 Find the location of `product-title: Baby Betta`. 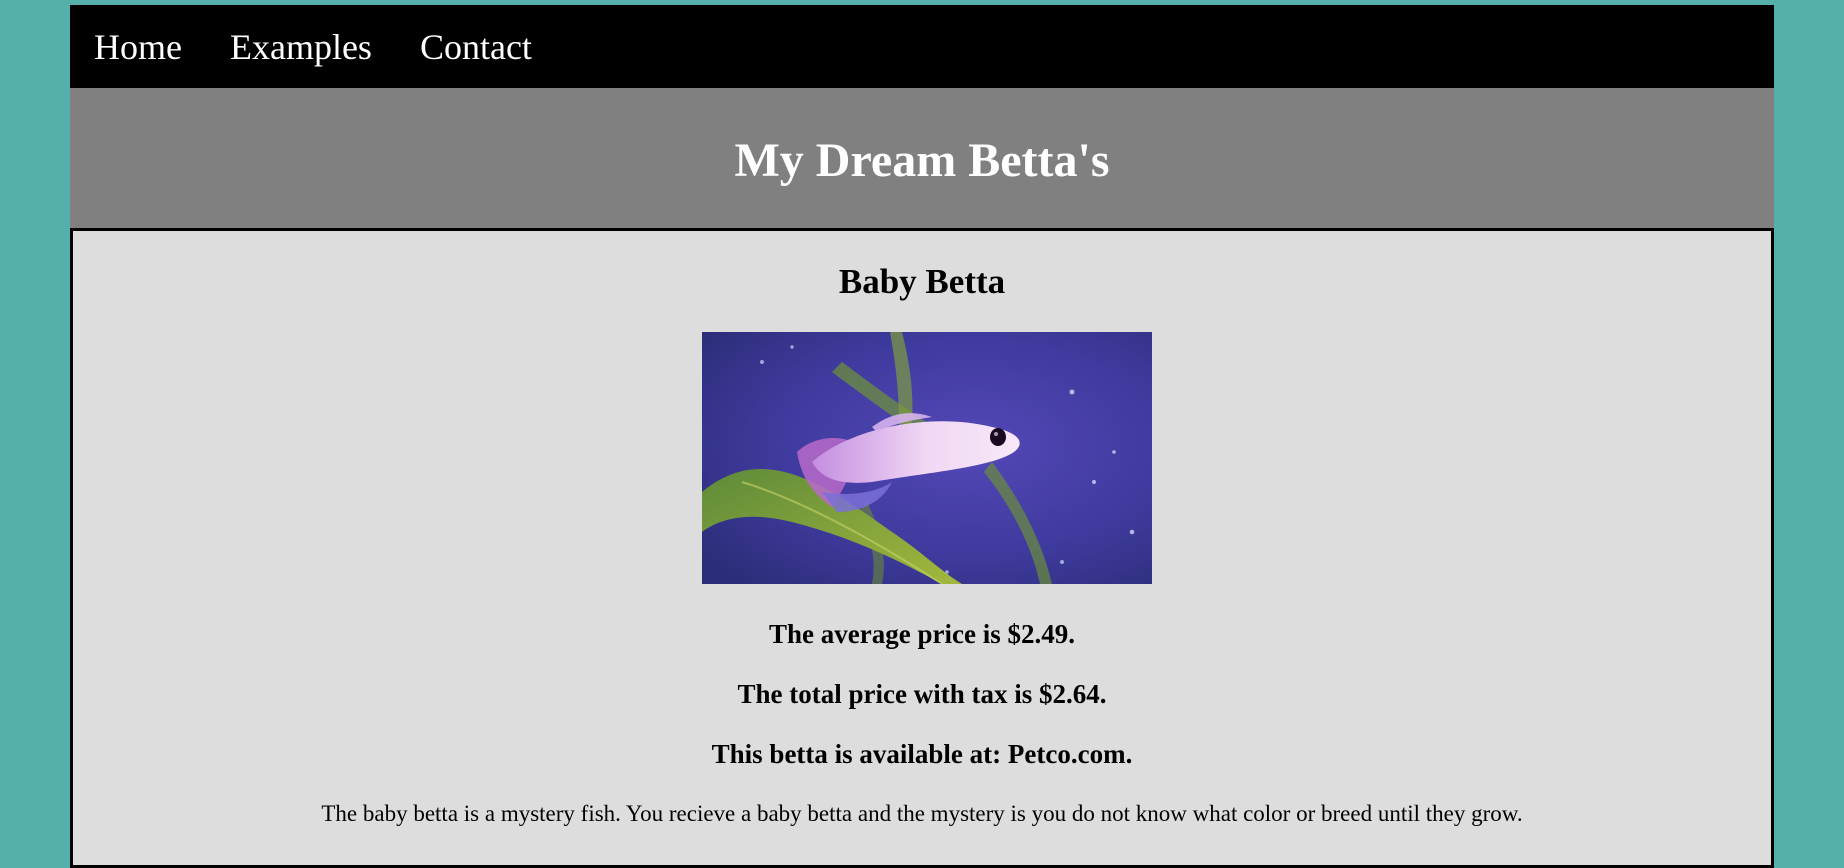

product-title: Baby Betta is located at coordinates (922, 281).